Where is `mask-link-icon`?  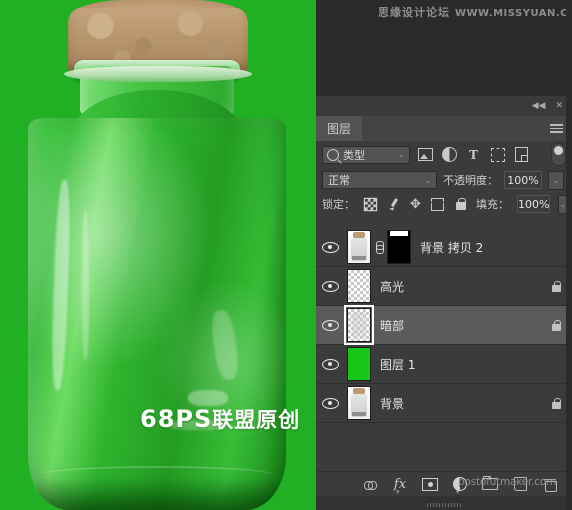 mask-link-icon is located at coordinates (379, 247).